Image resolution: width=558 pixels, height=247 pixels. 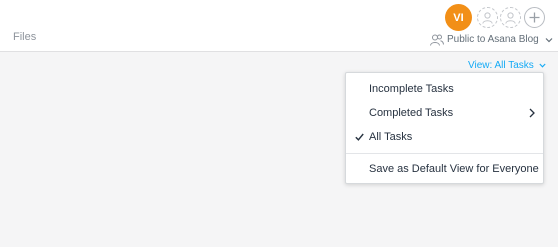 I want to click on avatar: VI, so click(x=458, y=17).